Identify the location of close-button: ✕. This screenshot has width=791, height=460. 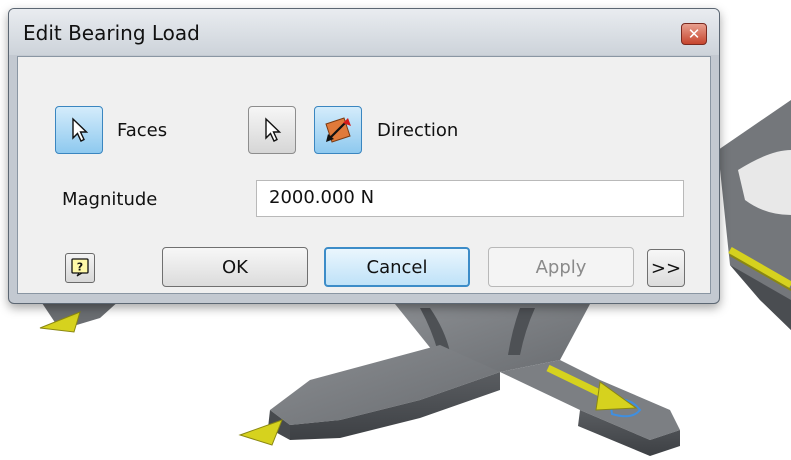
(694, 34).